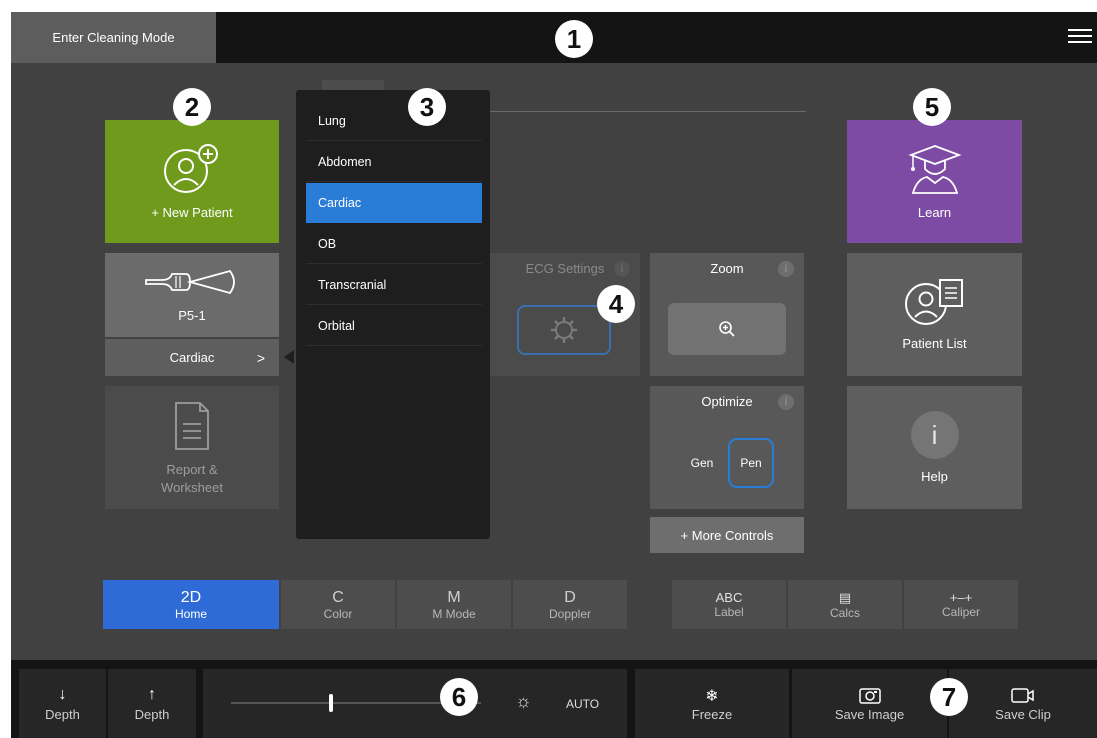  Describe the element at coordinates (394, 162) in the screenshot. I see `menu-item-abdomen: Abdomen` at that location.